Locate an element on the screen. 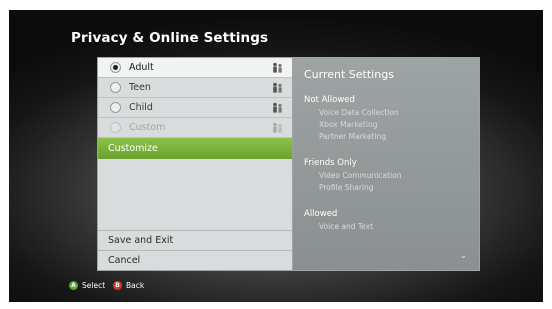 The image size is (552, 309). option-custom: Custom is located at coordinates (195, 128).